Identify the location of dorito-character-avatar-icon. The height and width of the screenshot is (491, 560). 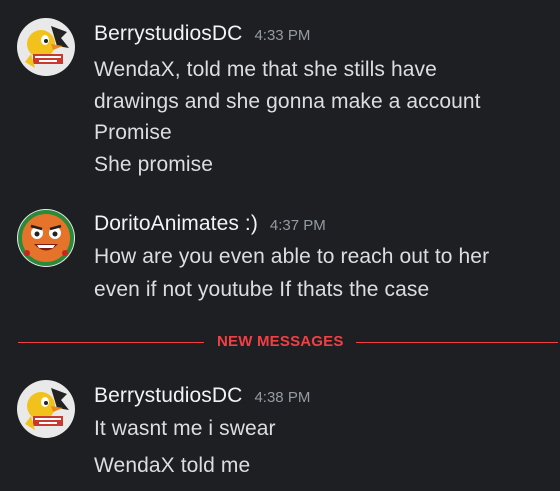
(46, 238).